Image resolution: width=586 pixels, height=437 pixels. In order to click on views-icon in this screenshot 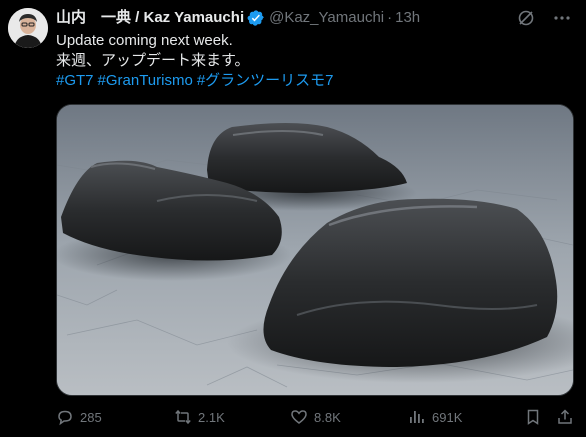, I will do `click(417, 417)`.